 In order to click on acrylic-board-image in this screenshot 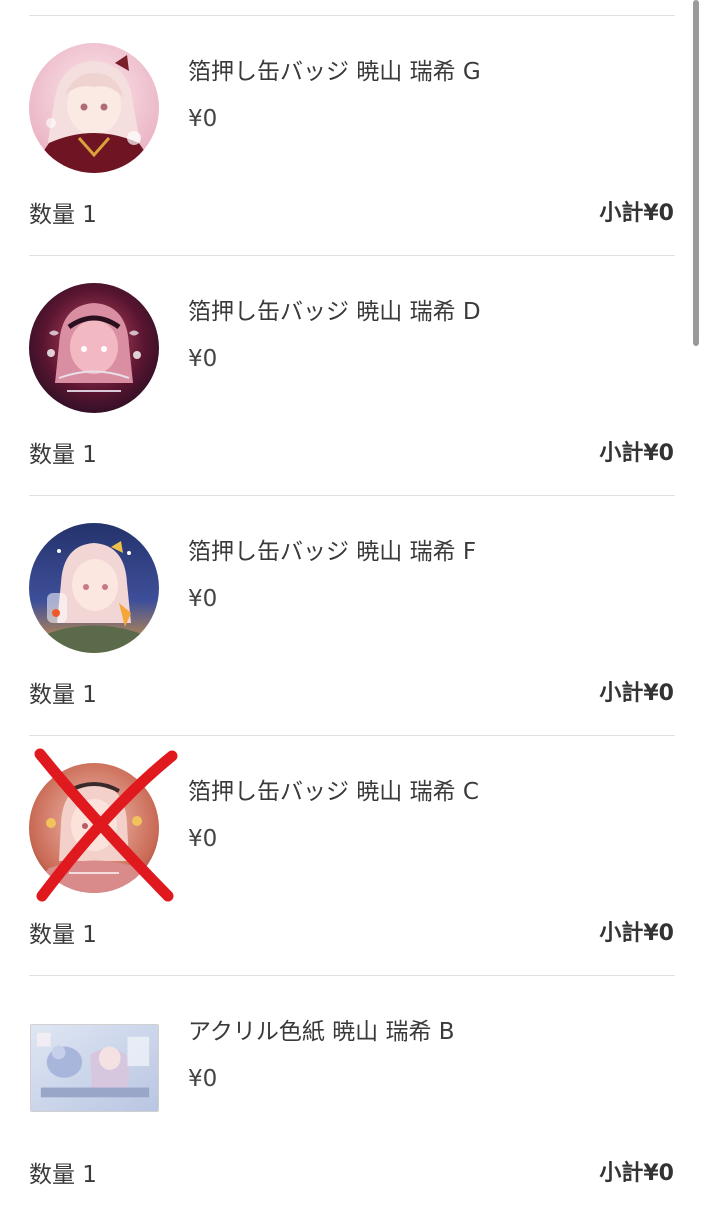, I will do `click(94, 1068)`.